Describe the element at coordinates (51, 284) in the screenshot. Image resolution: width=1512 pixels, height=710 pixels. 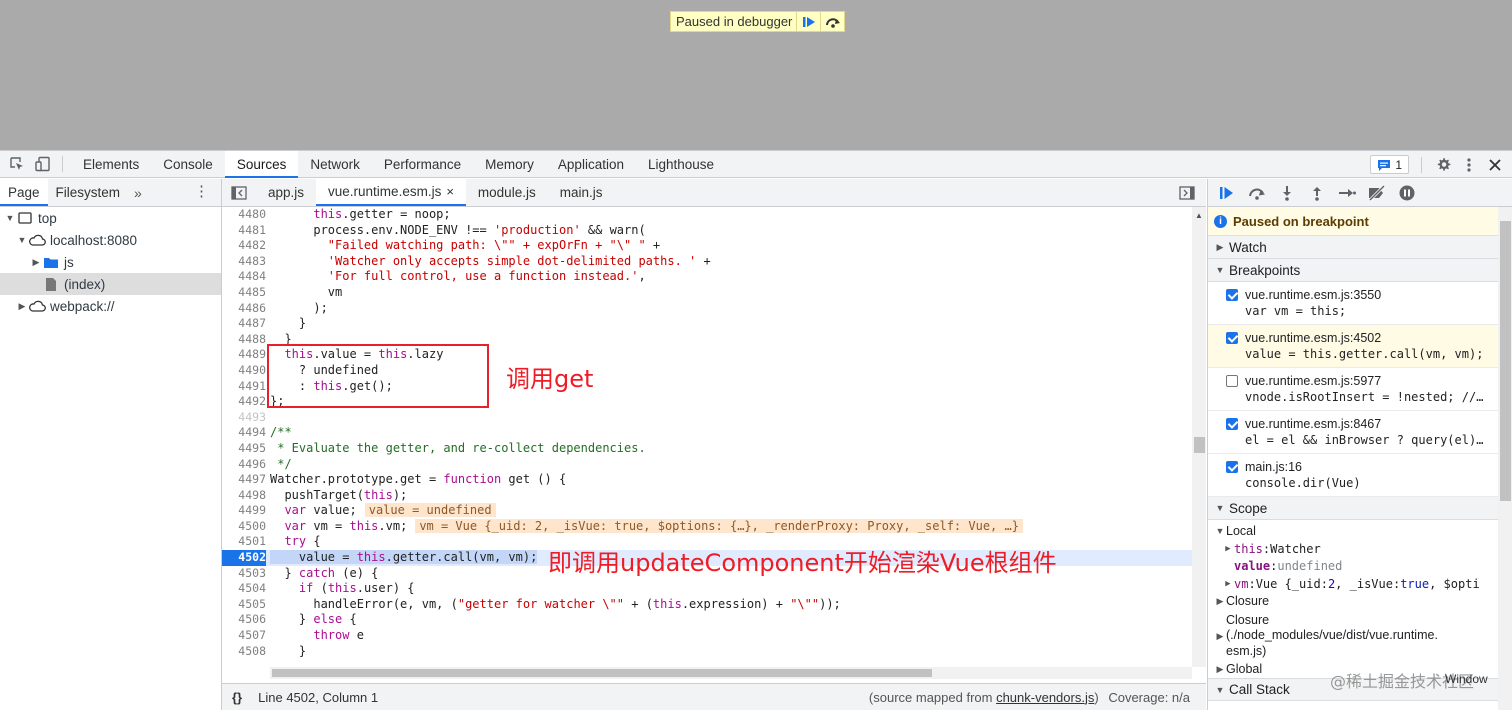
I see `file-icon` at that location.